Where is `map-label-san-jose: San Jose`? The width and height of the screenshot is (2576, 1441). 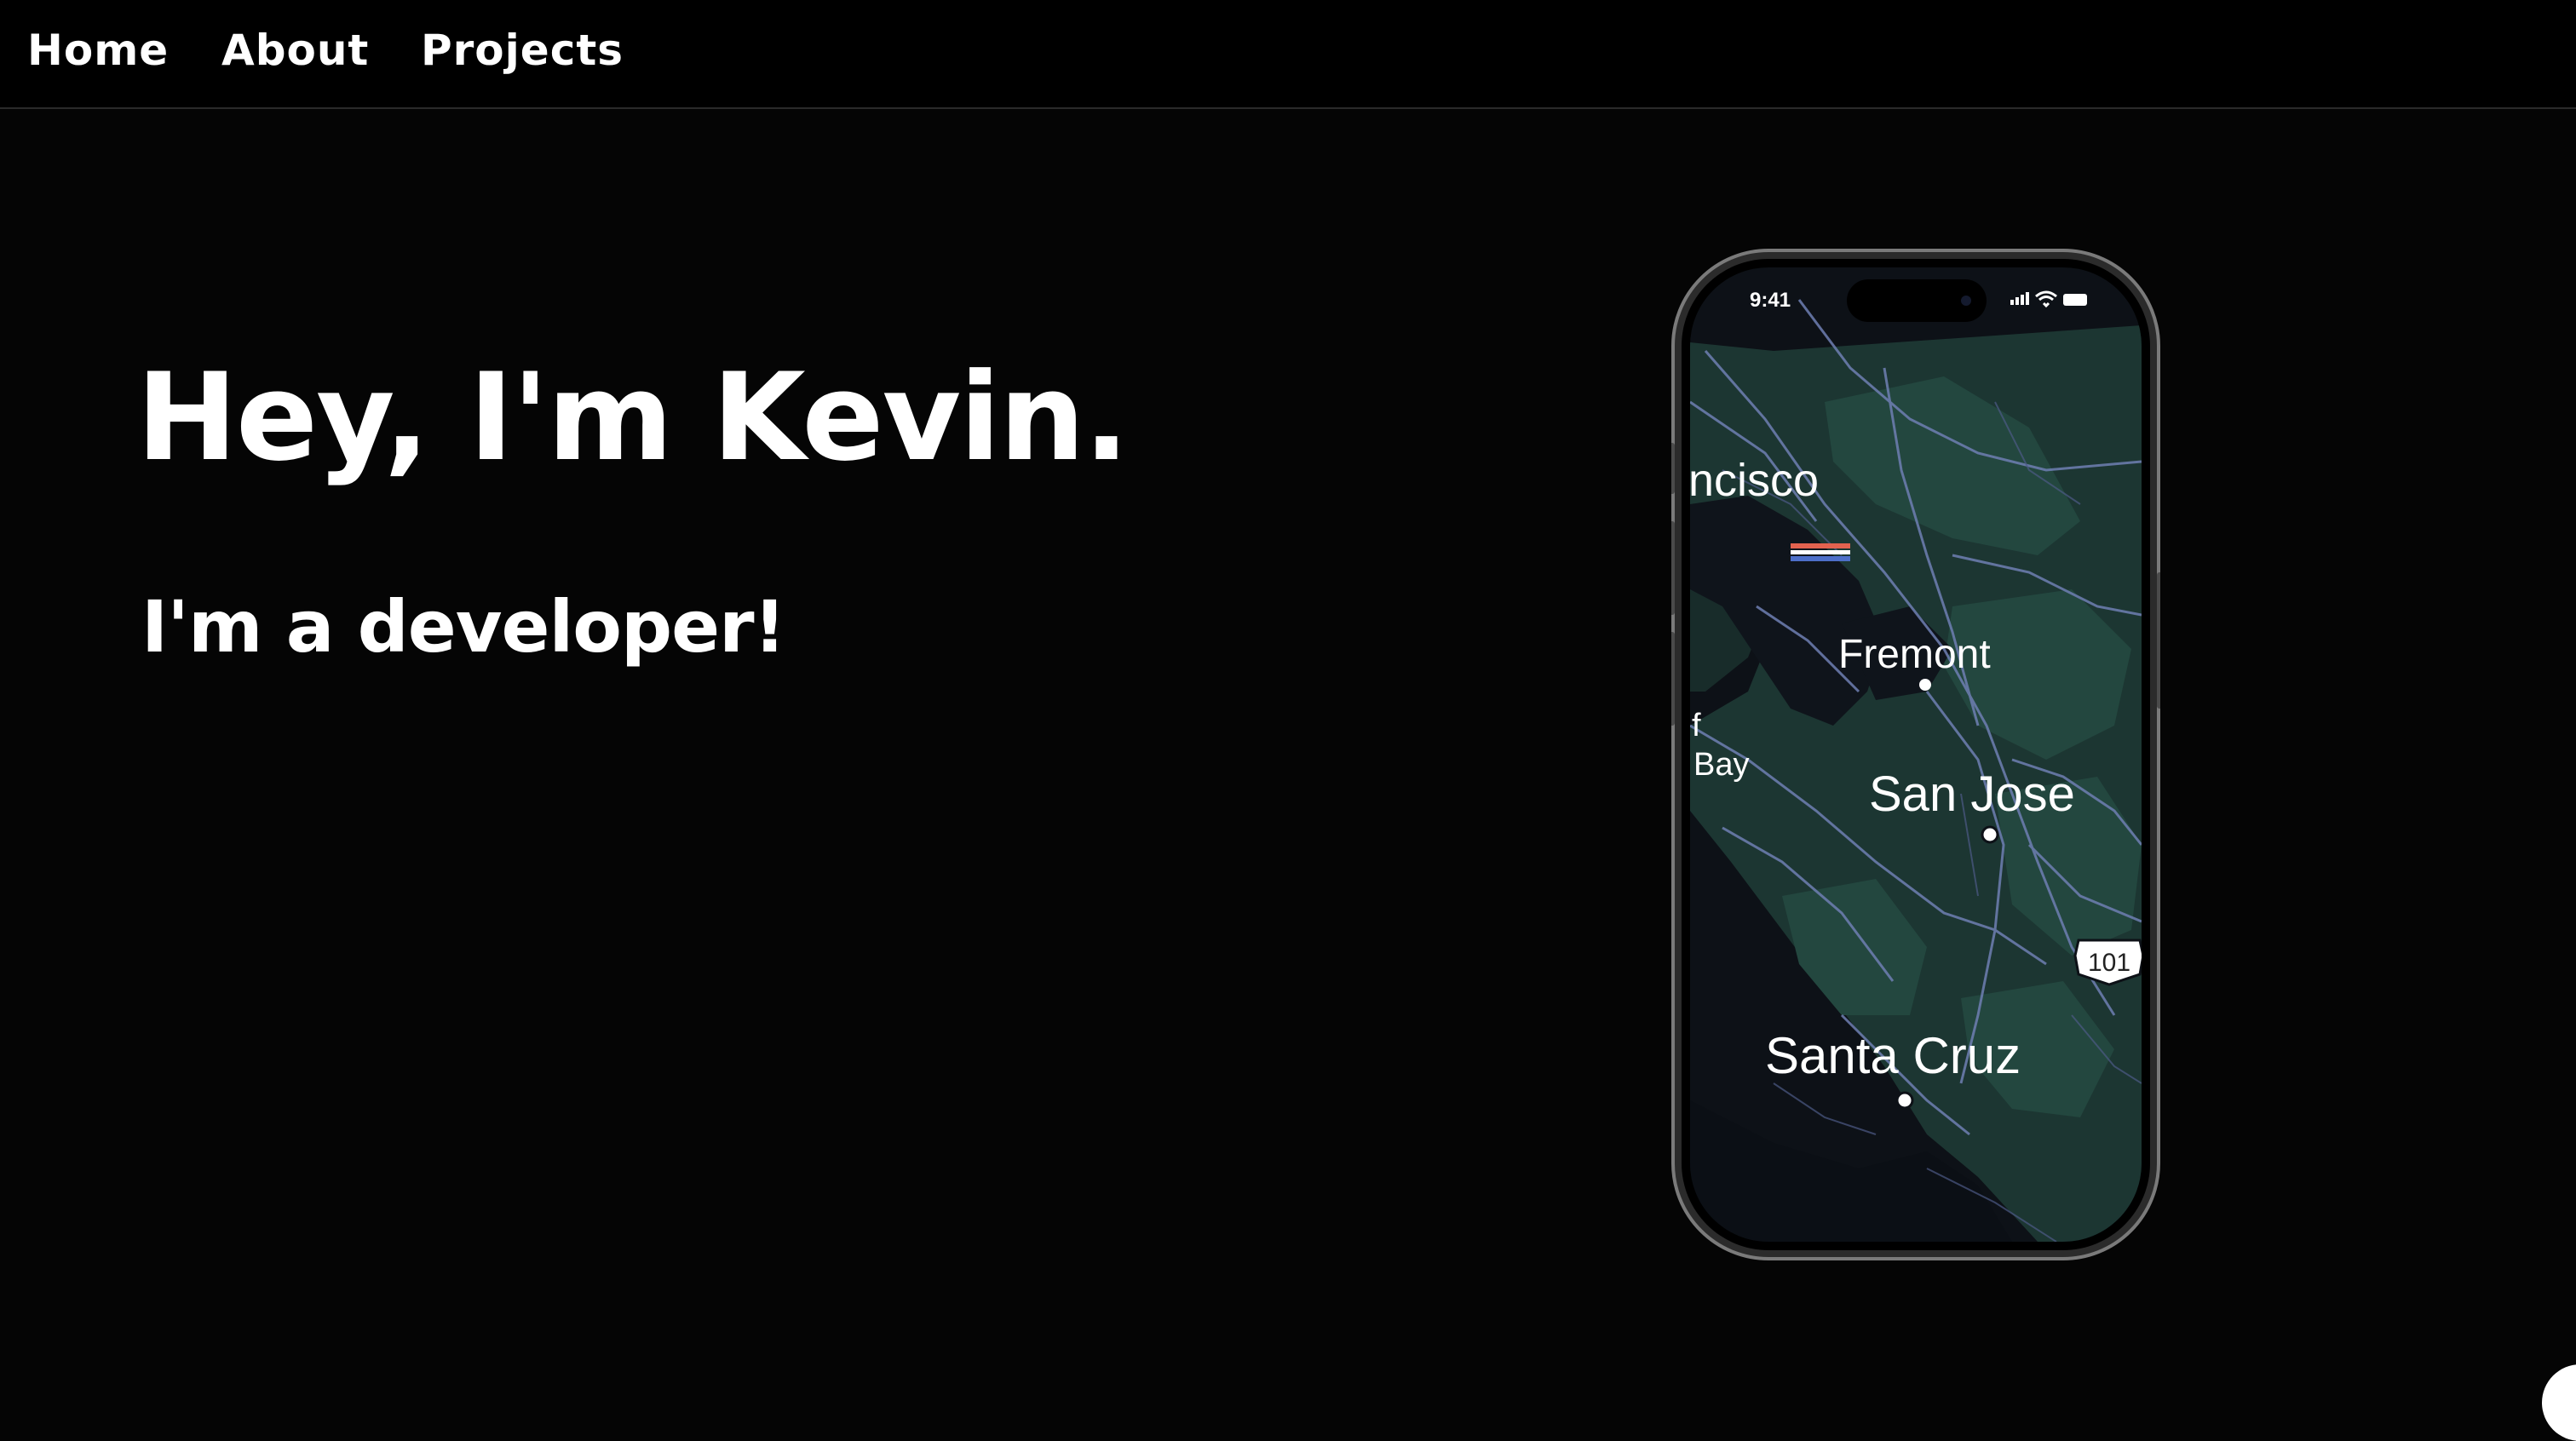 map-label-san-jose: San Jose is located at coordinates (1972, 794).